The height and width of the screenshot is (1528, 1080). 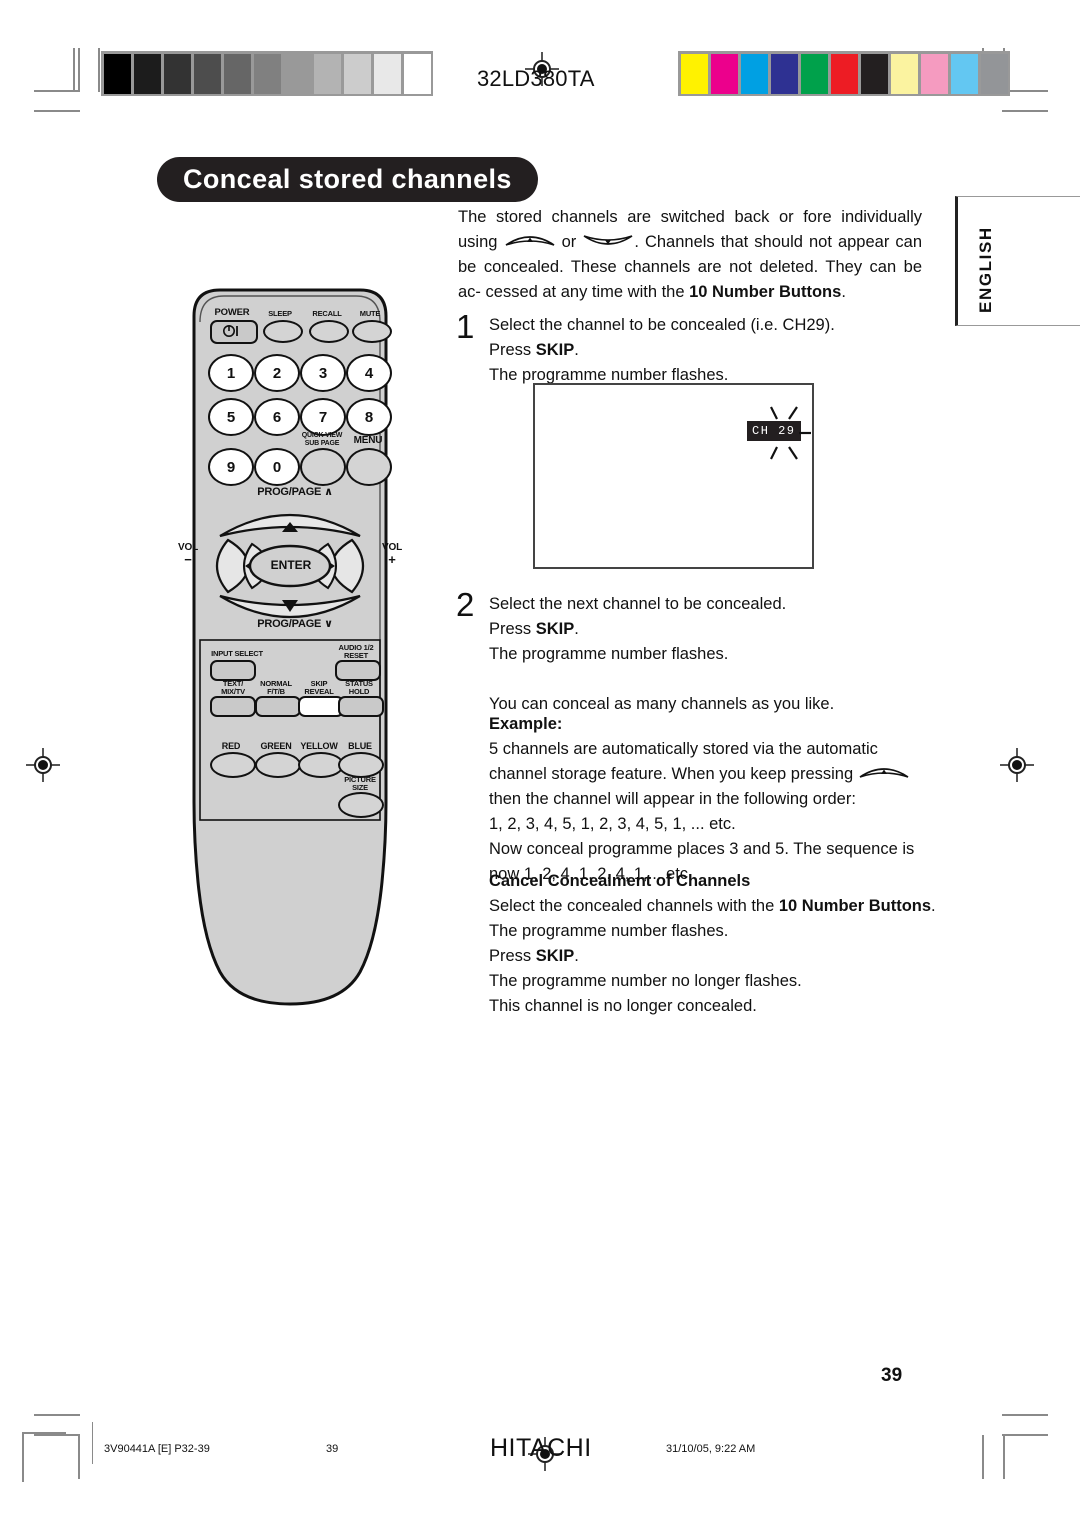 I want to click on prog-page-up-text: PROG/PAGE, so click(x=289, y=492).